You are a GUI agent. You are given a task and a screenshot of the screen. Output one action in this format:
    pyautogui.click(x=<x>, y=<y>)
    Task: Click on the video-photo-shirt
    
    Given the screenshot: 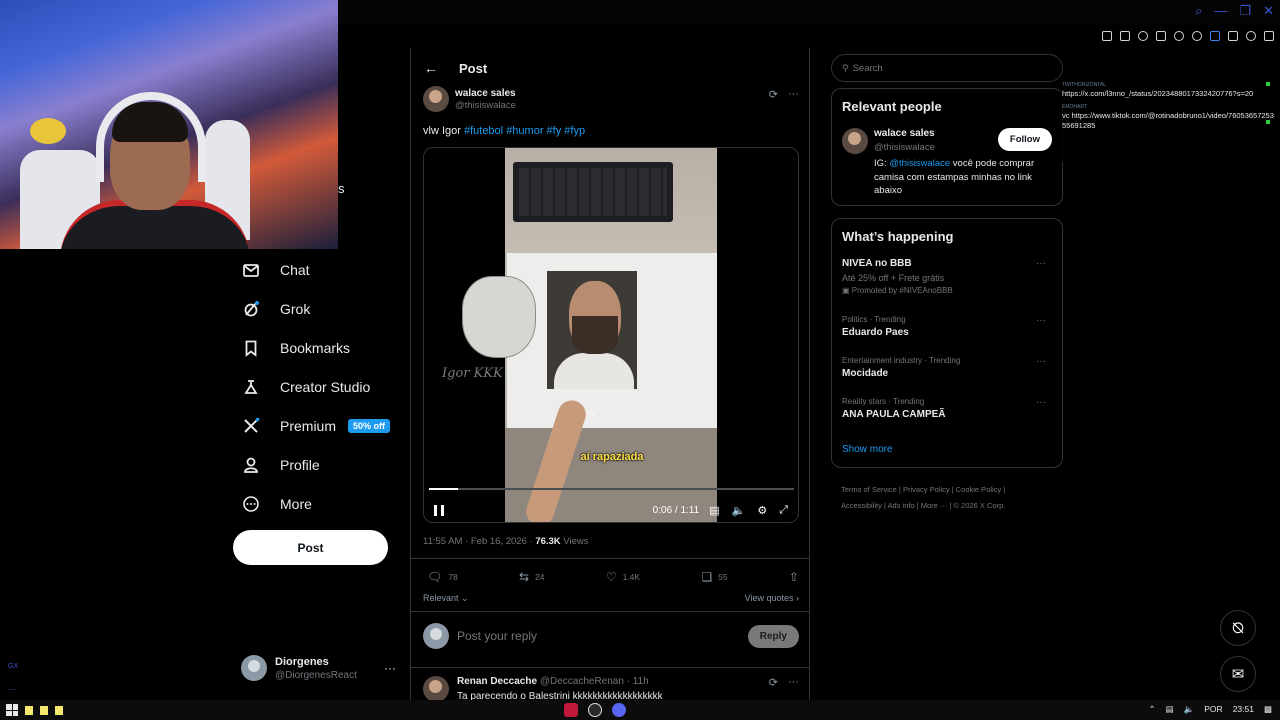 What is the action you would take?
    pyautogui.click(x=594, y=371)
    